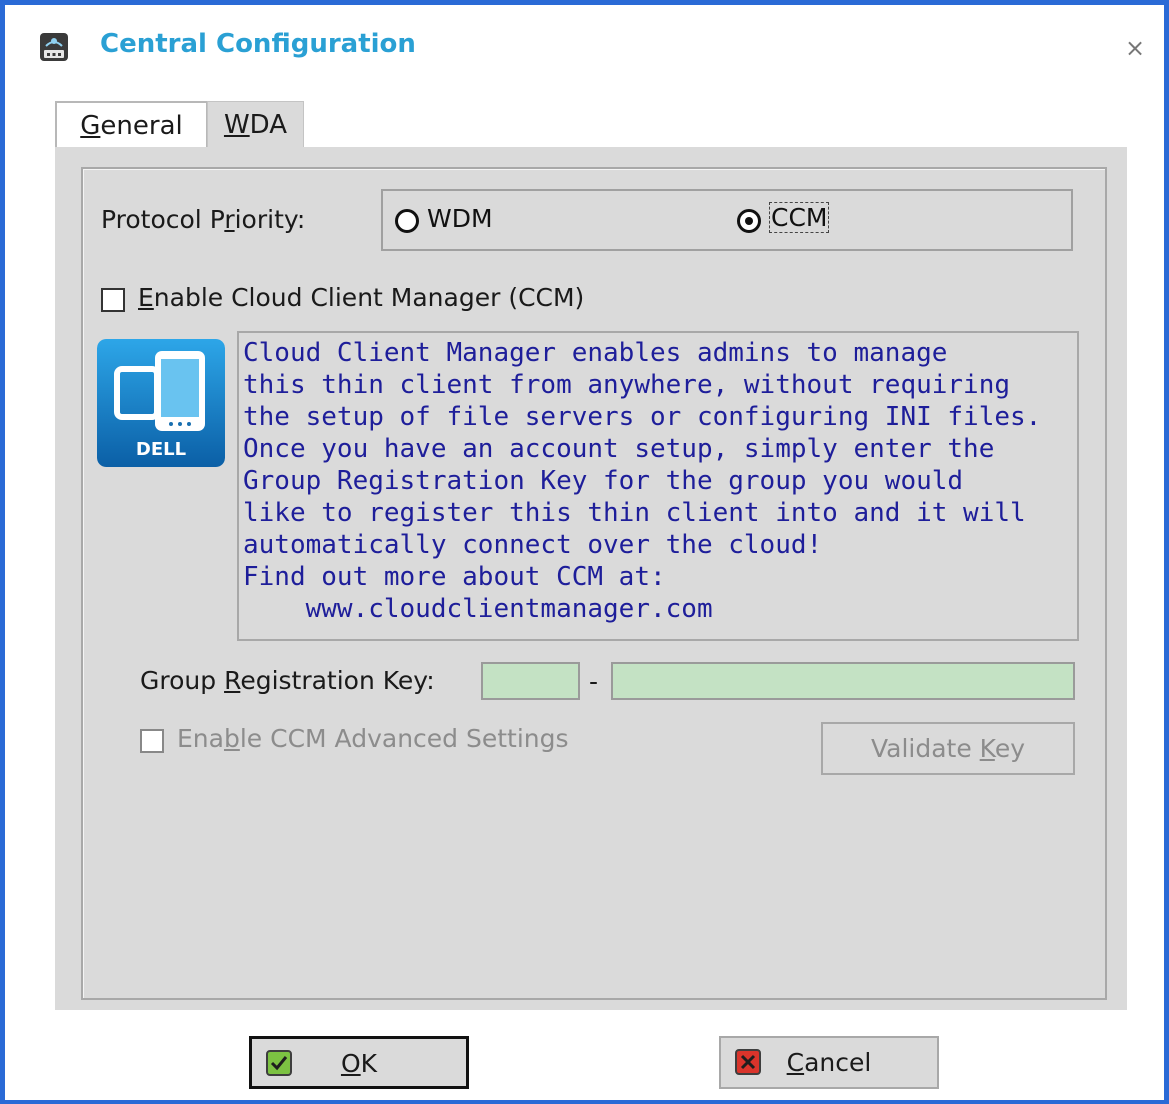 The width and height of the screenshot is (1169, 1104). What do you see at coordinates (203, 219) in the screenshot?
I see `protocol-priority-label: Protocol Priority:` at bounding box center [203, 219].